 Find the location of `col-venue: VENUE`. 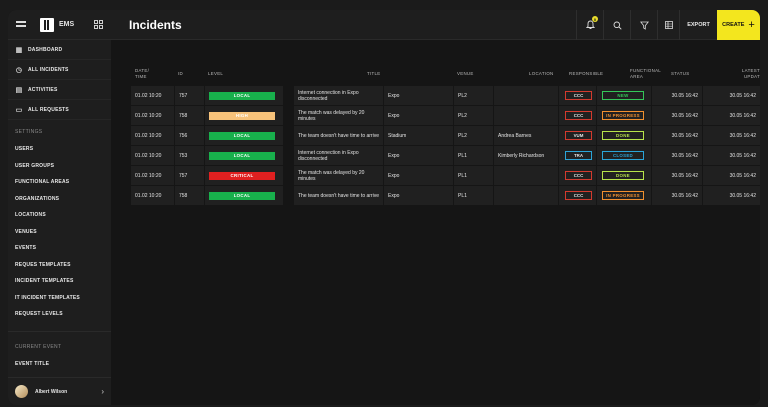

col-venue: VENUE is located at coordinates (465, 74).